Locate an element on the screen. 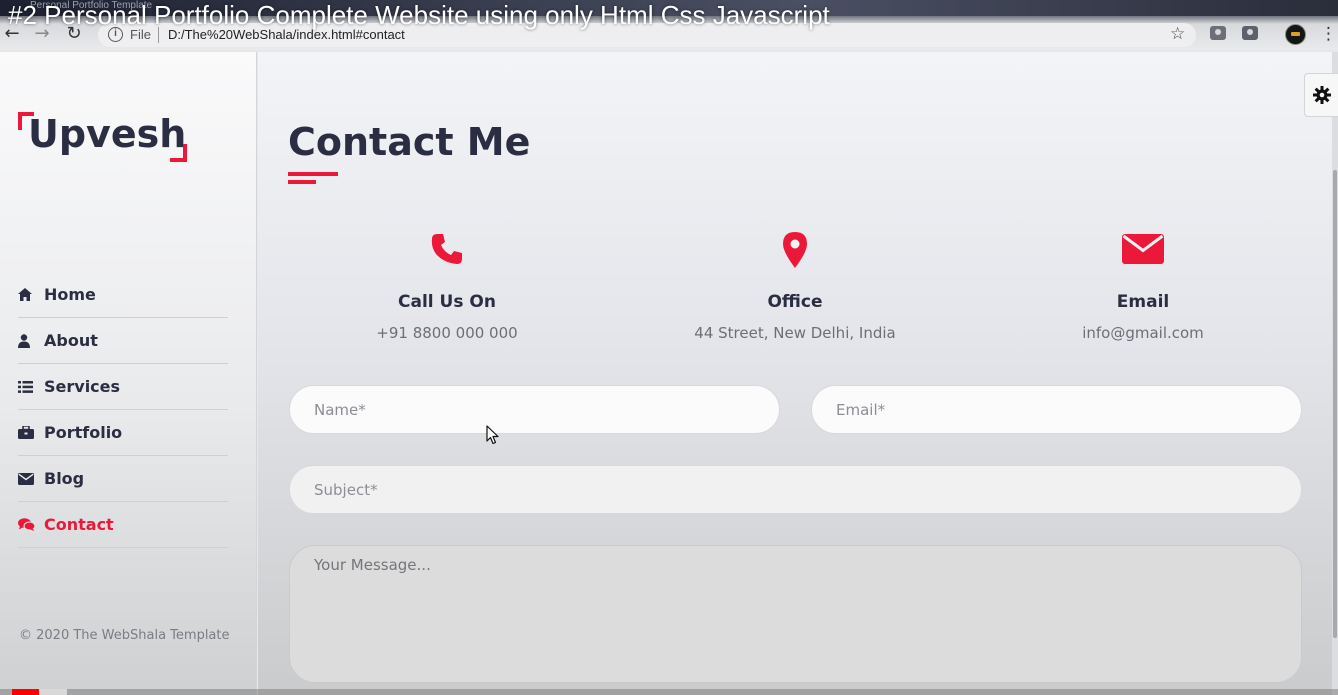 Image resolution: width=1338 pixels, height=695 pixels. nav-item-portfolio: Portfolio is located at coordinates (123, 433).